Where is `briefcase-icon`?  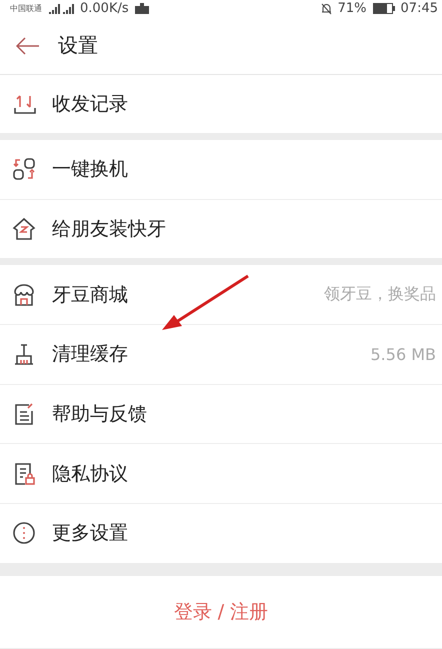 briefcase-icon is located at coordinates (141, 8).